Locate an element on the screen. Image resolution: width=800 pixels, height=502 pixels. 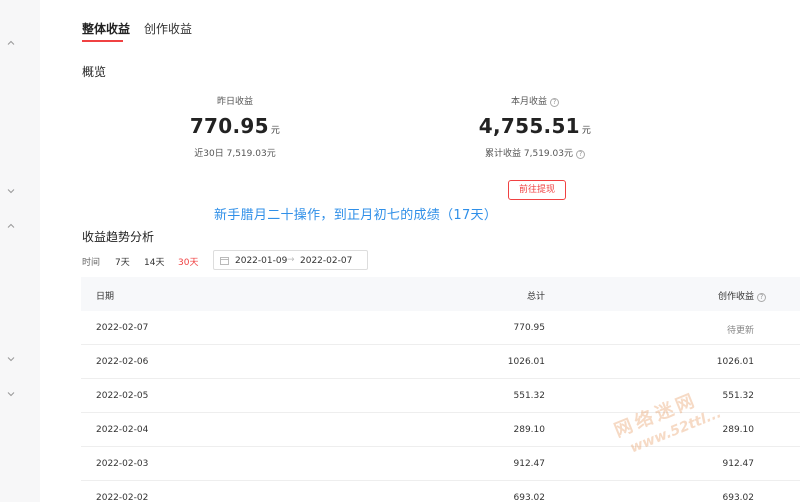
start-date: 2022-01-09 is located at coordinates (261, 261).